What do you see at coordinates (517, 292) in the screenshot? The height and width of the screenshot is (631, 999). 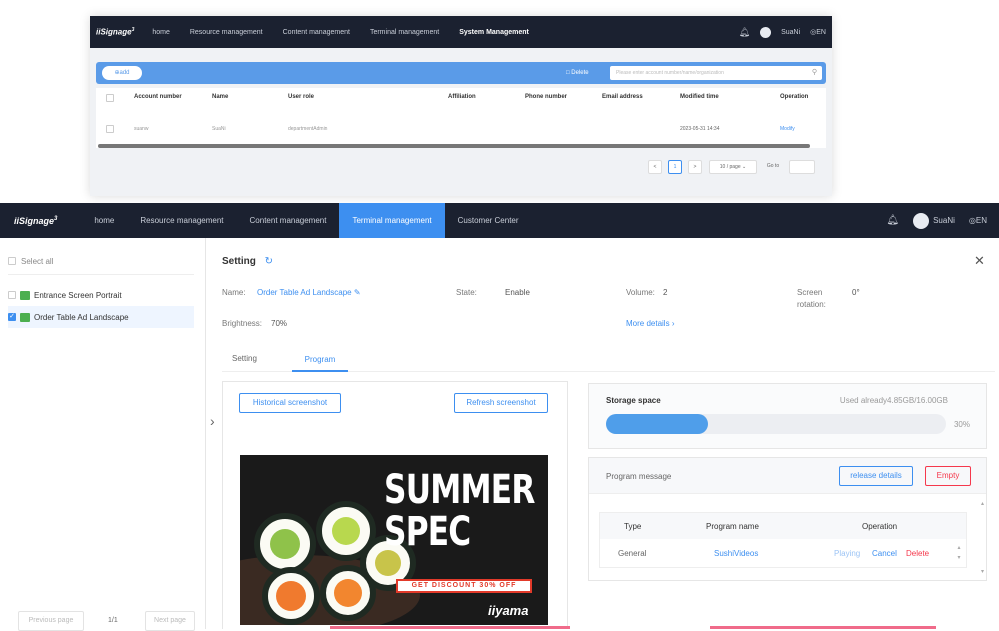 I see `state-value: Enable` at bounding box center [517, 292].